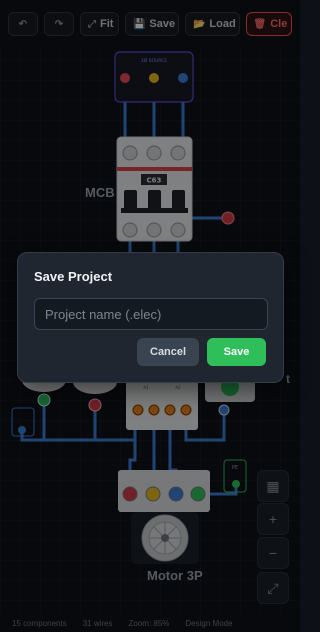 This screenshot has height=632, width=320. Describe the element at coordinates (73, 276) in the screenshot. I see `dialog-title: Save Project` at that location.